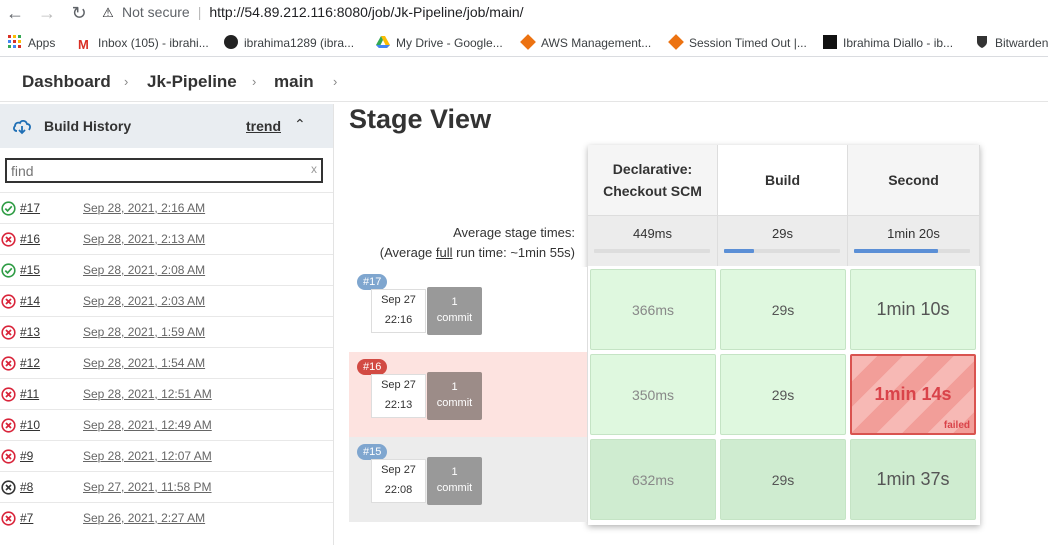 The width and height of the screenshot is (1048, 545). I want to click on build-row: #14 Sep 28, 2021, 2:03 AM, so click(166, 300).